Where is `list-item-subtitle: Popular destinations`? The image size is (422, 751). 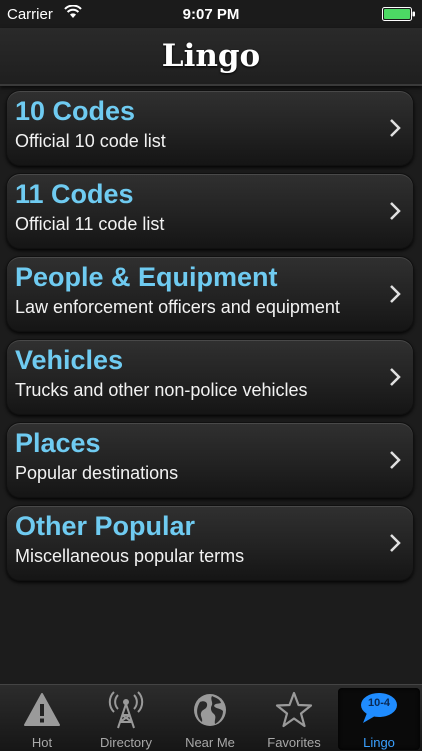
list-item-subtitle: Popular destinations is located at coordinates (97, 473).